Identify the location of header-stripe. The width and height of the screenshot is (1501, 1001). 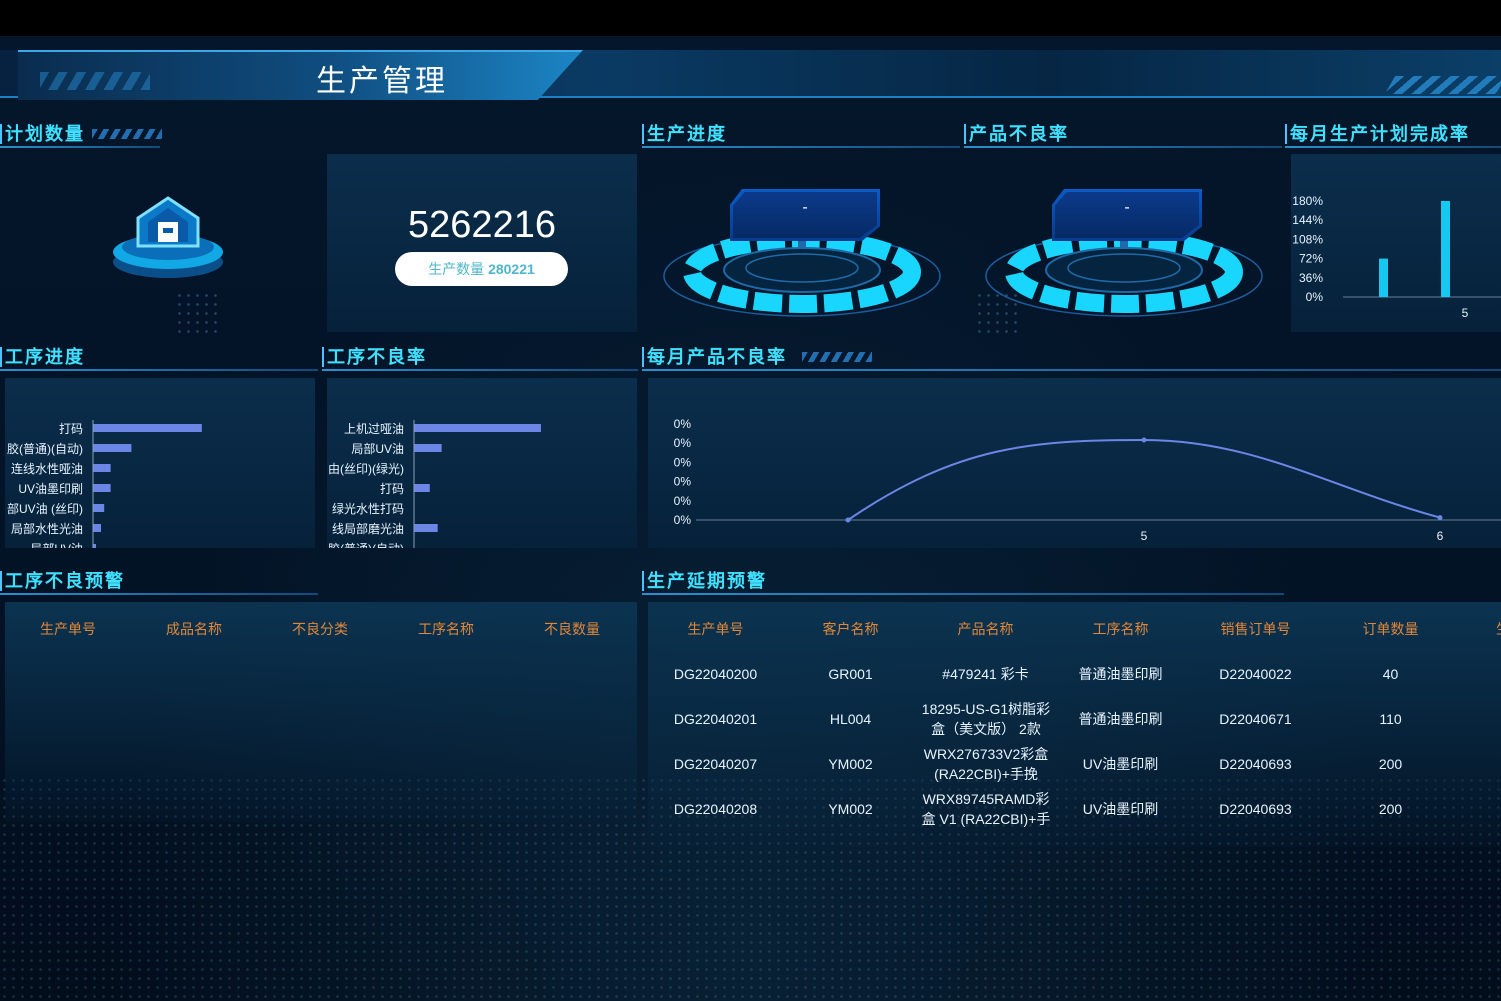
(1442, 85).